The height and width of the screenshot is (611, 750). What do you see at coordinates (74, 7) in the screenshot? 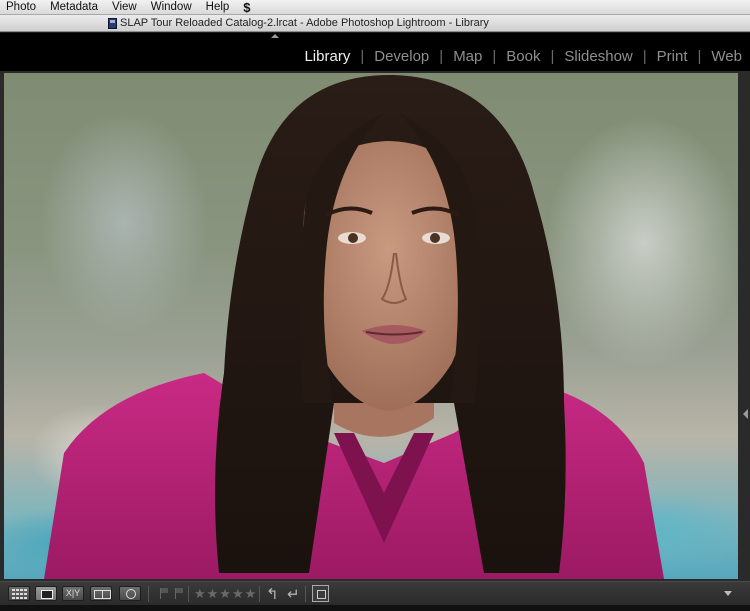
I see `menu-metadata: Metadata` at bounding box center [74, 7].